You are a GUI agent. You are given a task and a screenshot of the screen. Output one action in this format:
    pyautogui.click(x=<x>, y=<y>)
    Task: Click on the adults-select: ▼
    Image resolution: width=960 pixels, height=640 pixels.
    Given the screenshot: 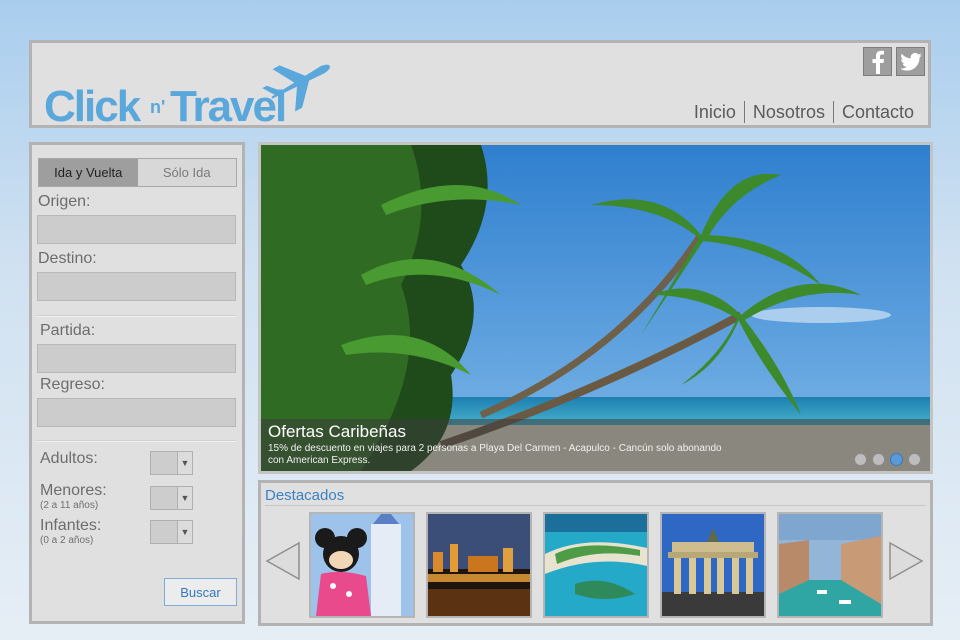 What is the action you would take?
    pyautogui.click(x=171, y=463)
    